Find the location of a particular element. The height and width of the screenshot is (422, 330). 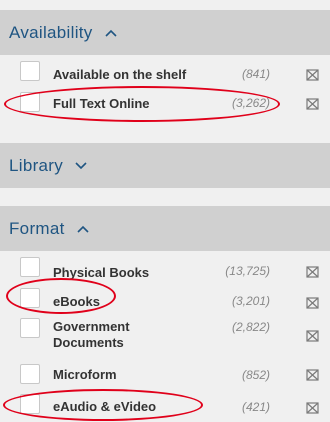

facet-item-physical-books: Physical Books (13,725) is located at coordinates (165, 270).